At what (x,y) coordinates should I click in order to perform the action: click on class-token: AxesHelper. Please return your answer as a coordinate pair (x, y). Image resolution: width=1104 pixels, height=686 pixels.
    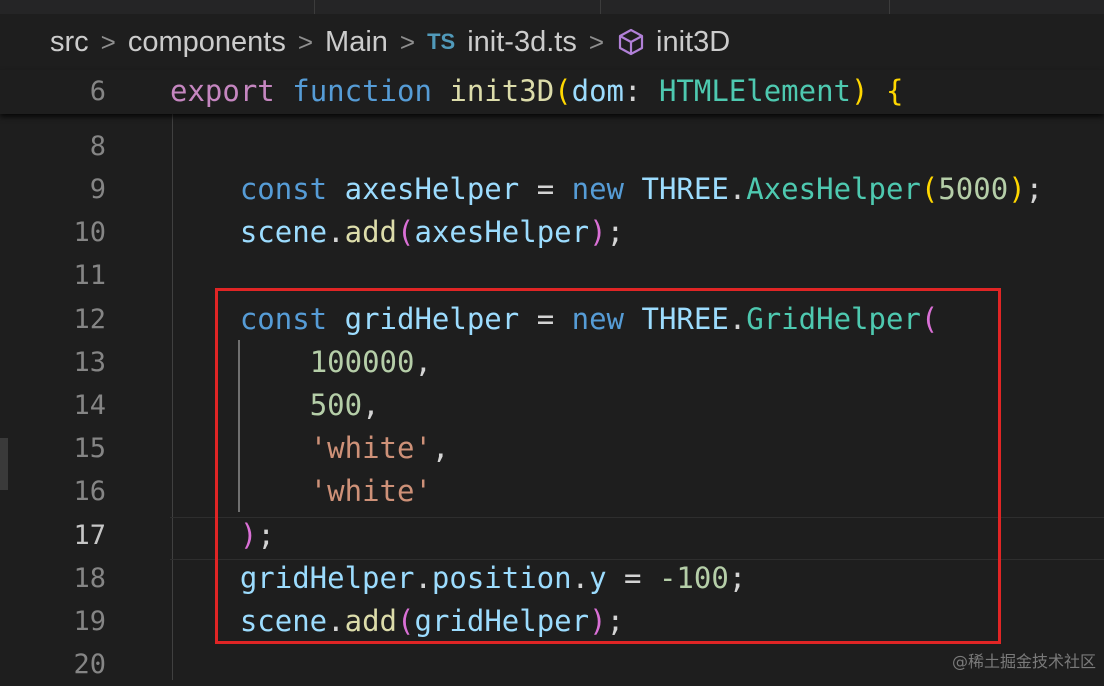
    Looking at the image, I should click on (833, 189).